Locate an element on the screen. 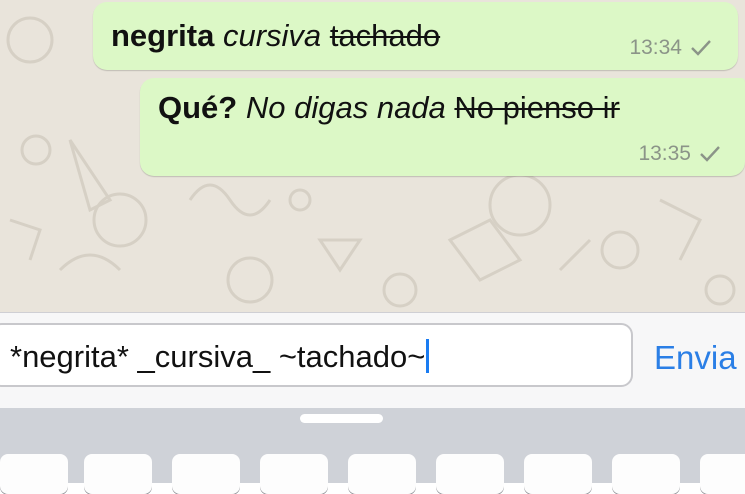  message-input: *negrita* _cursiva_ ~tachado~ is located at coordinates (316, 355).